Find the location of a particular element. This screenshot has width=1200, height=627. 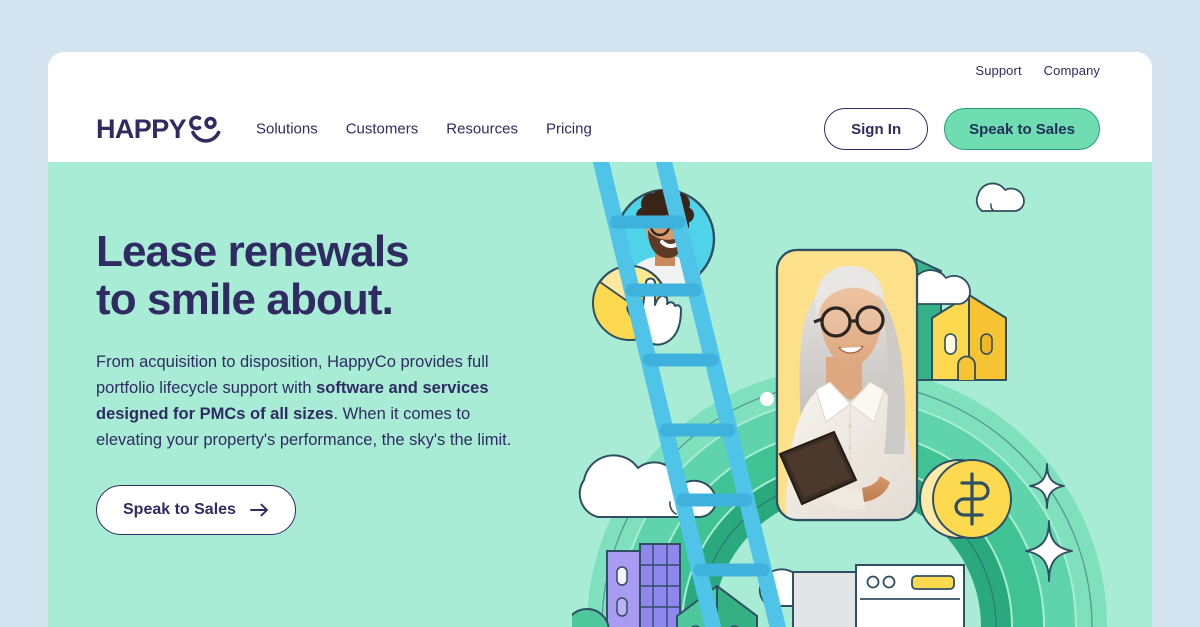

house-yellow is located at coordinates (969, 337).